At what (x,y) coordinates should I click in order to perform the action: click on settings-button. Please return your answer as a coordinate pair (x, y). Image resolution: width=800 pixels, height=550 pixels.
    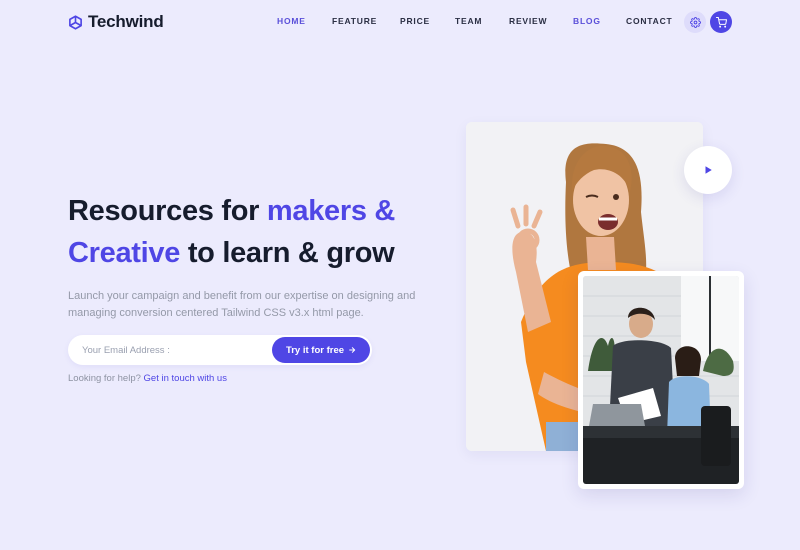
    Looking at the image, I should click on (695, 22).